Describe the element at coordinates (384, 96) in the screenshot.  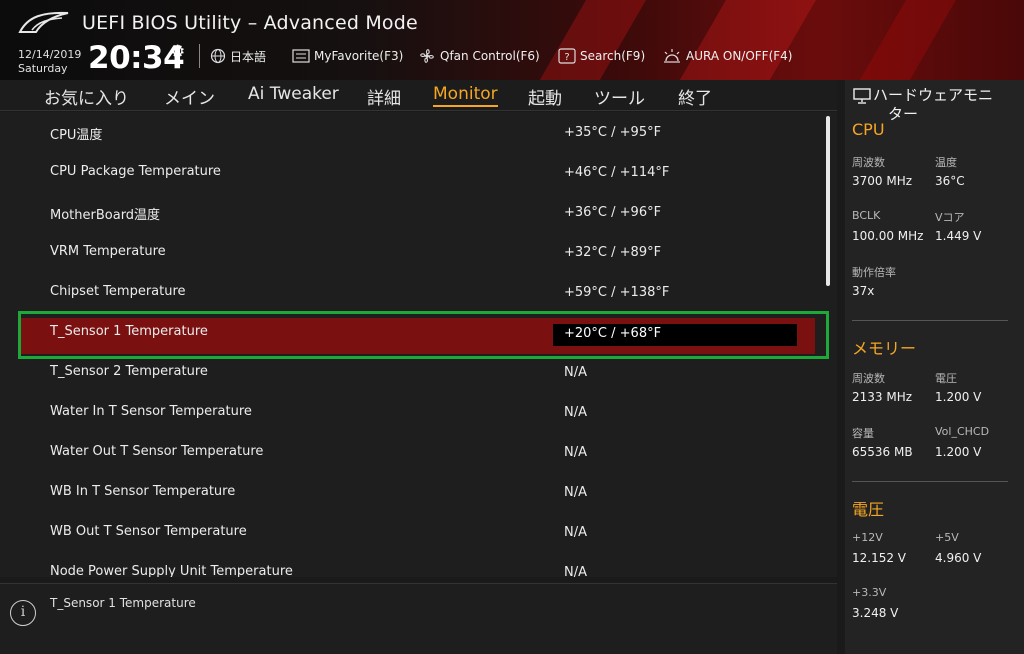
I see `tab-advanced: 詳細` at that location.